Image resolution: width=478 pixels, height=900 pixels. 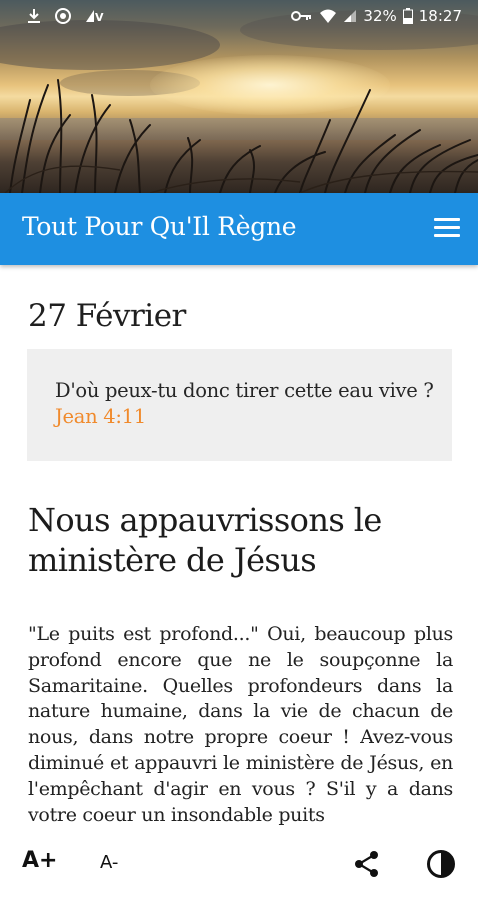 I want to click on wifi-icon, so click(x=328, y=16).